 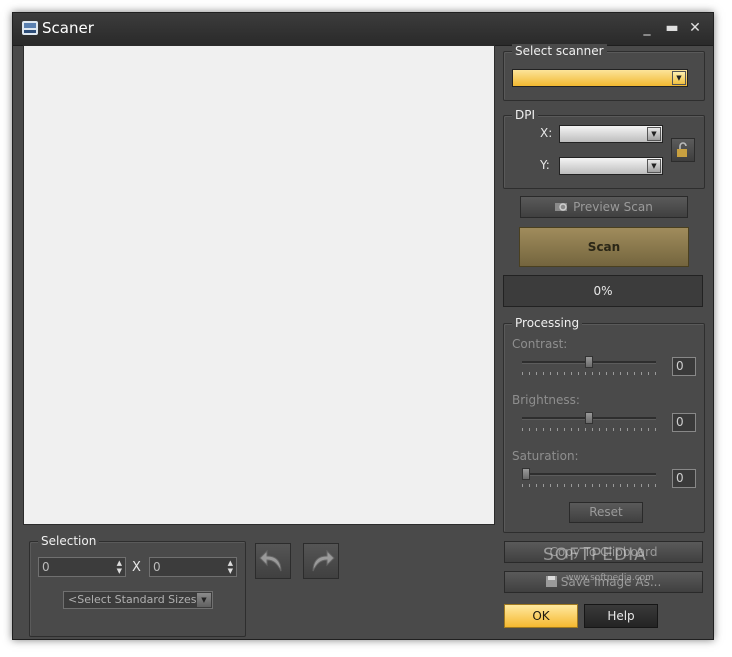 What do you see at coordinates (193, 567) in the screenshot?
I see `selection-height-spinner: 0 ▲ ▼` at bounding box center [193, 567].